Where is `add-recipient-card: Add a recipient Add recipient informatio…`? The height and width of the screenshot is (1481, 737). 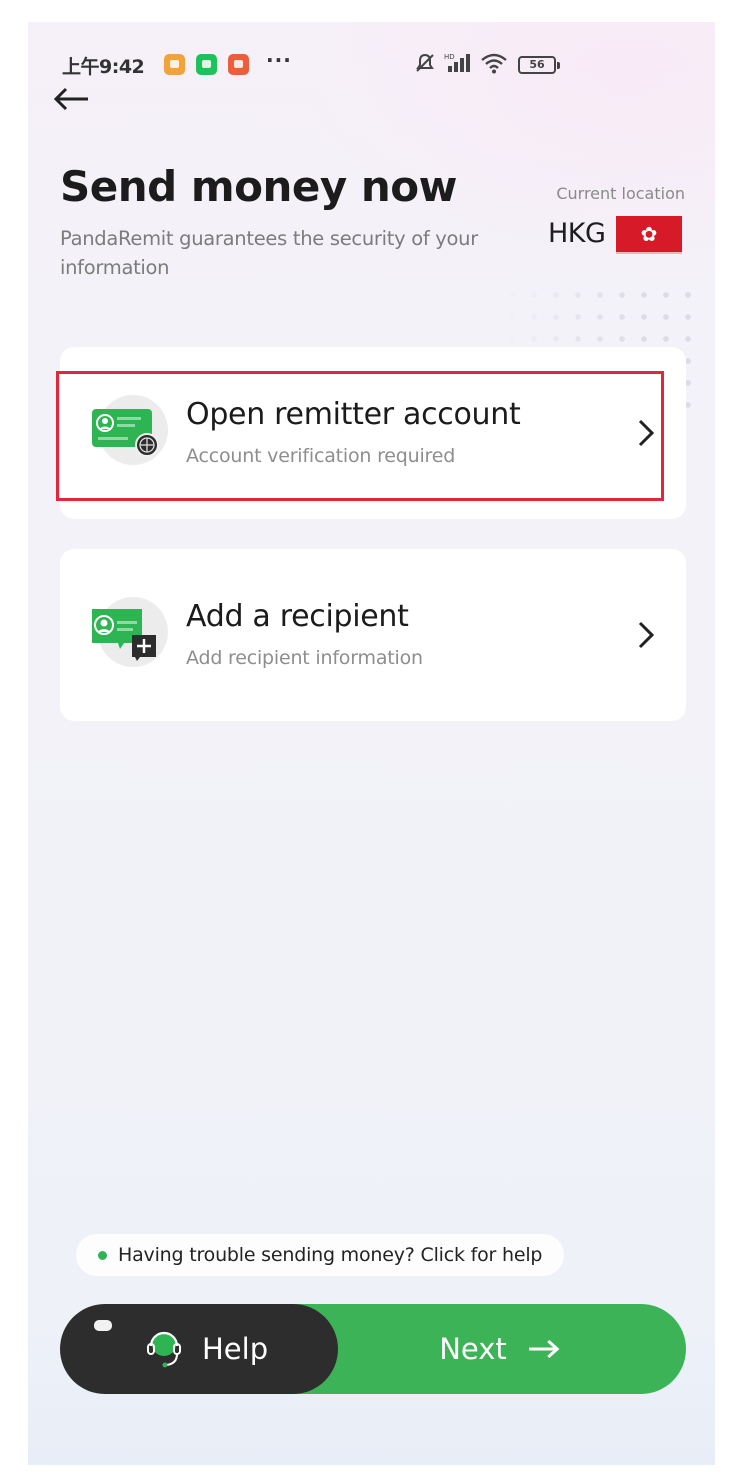
add-recipient-card: Add a recipient Add recipient informatio… is located at coordinates (373, 635).